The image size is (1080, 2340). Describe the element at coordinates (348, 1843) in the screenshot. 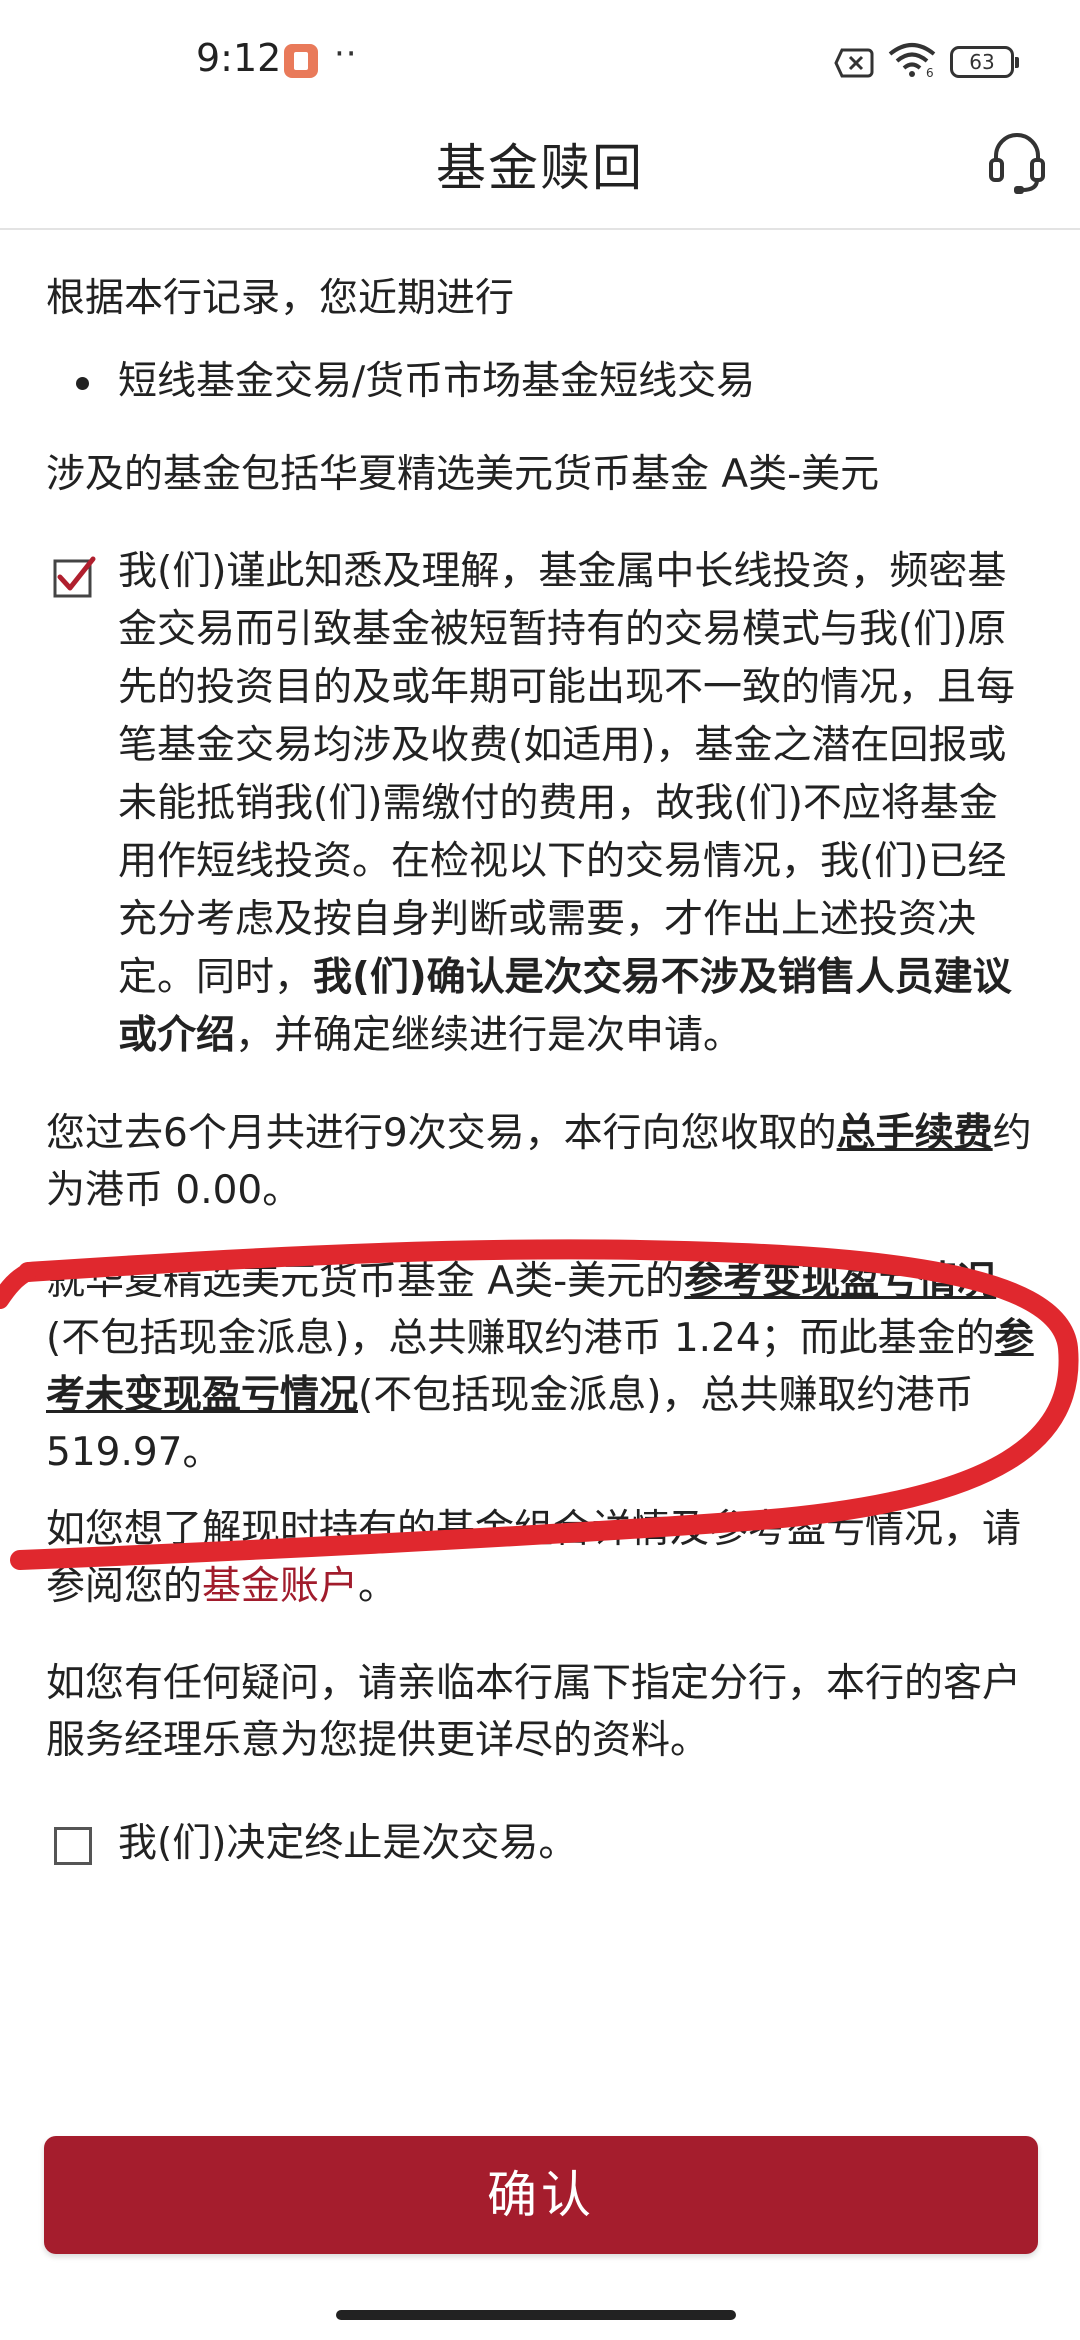

I see `terminate-label: 我(们)决定终止是次交易。` at that location.